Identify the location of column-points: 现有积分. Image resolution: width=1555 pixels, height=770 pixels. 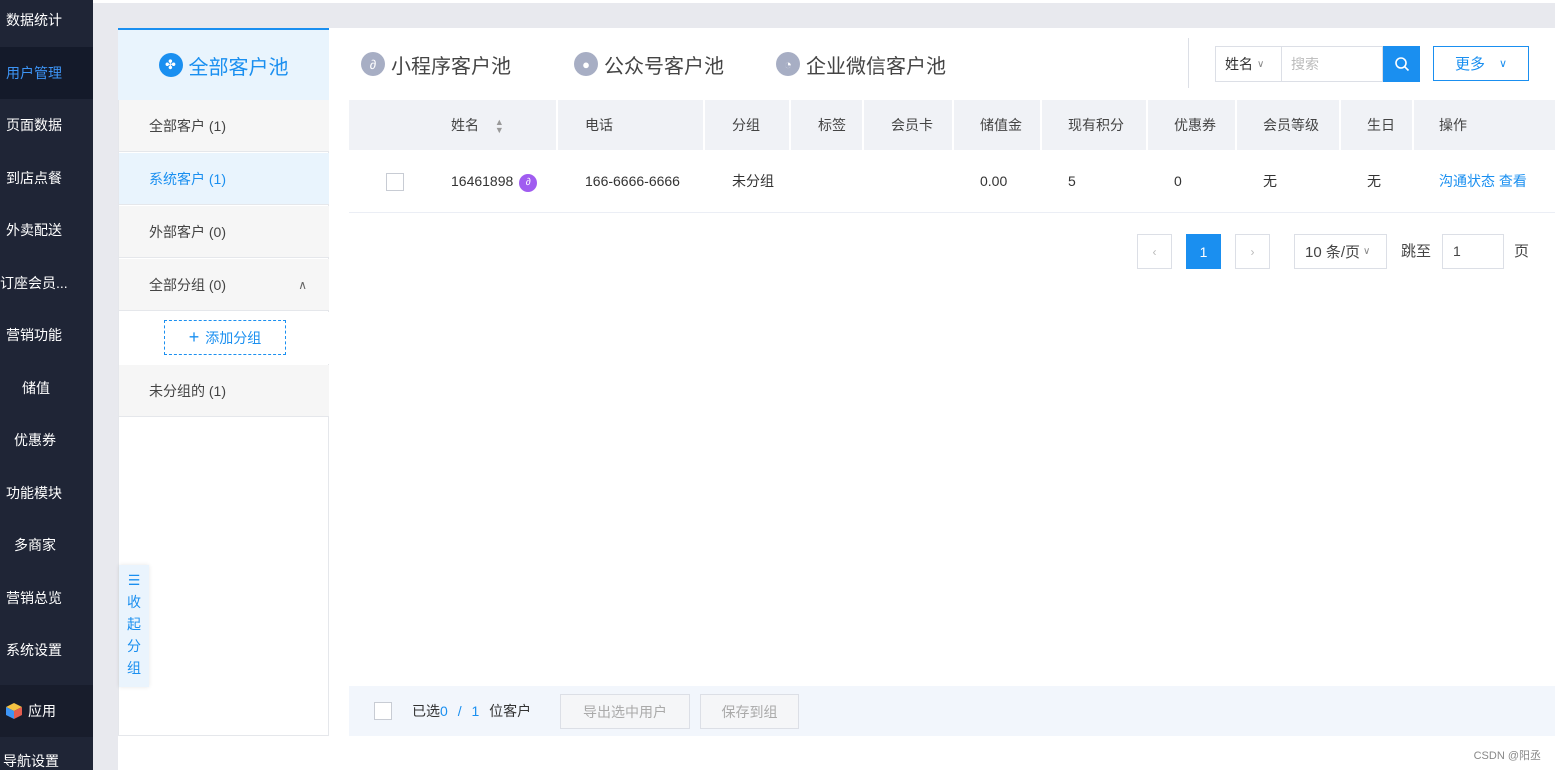
(1095, 125).